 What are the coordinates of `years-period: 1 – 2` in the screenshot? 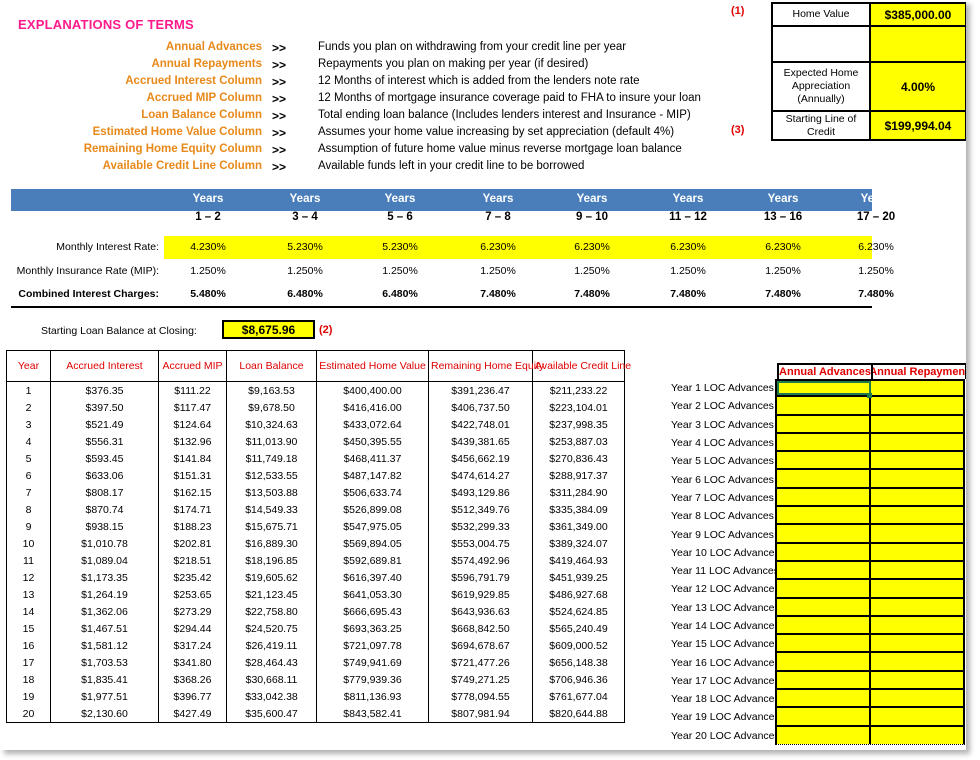 It's located at (208, 217).